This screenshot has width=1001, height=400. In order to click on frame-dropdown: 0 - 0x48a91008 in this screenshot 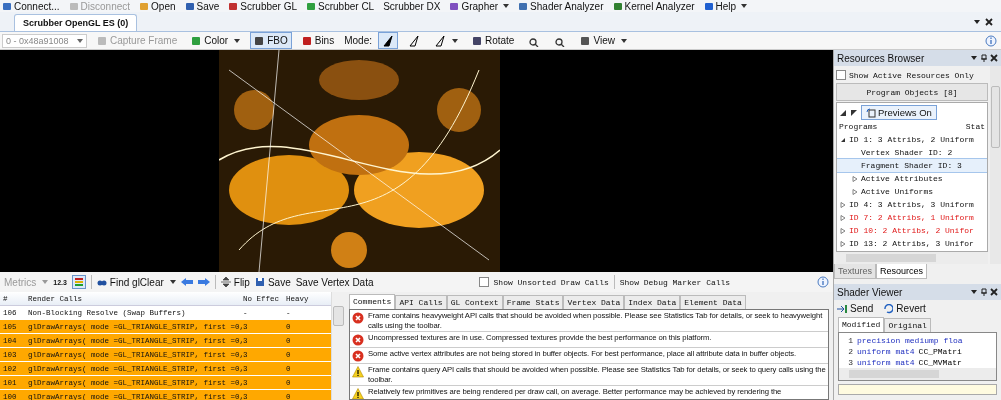, I will do `click(44, 40)`.